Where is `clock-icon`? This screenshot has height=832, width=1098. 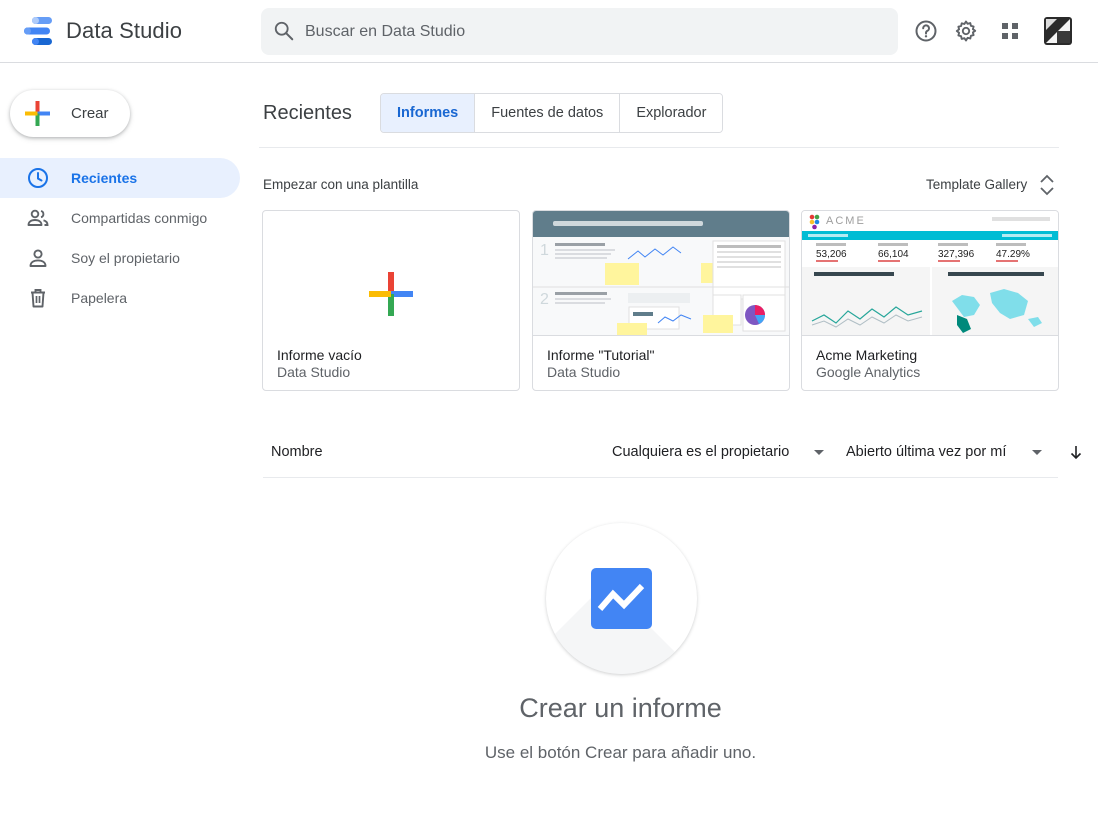
clock-icon is located at coordinates (38, 178).